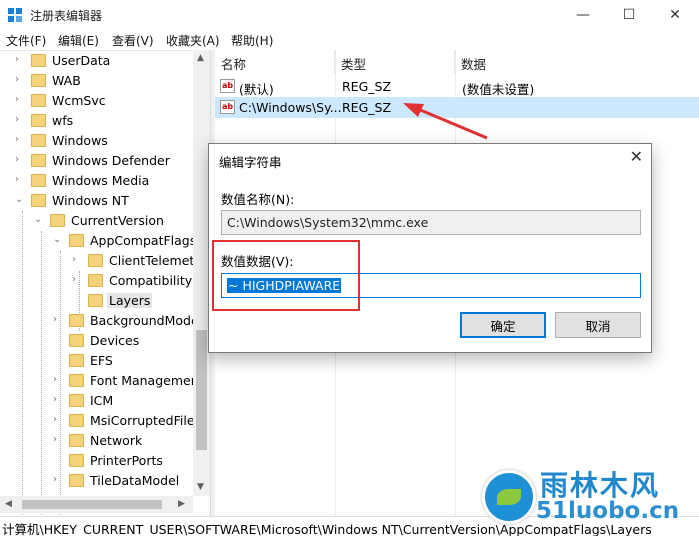  Describe the element at coordinates (200, 487) in the screenshot. I see `scroll-down-arrow-icon: ▼` at that location.